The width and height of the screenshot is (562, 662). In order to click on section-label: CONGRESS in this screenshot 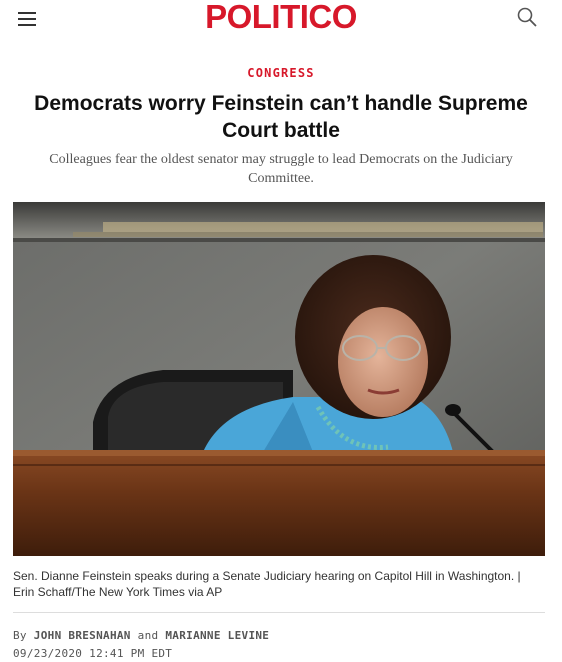, I will do `click(281, 73)`.